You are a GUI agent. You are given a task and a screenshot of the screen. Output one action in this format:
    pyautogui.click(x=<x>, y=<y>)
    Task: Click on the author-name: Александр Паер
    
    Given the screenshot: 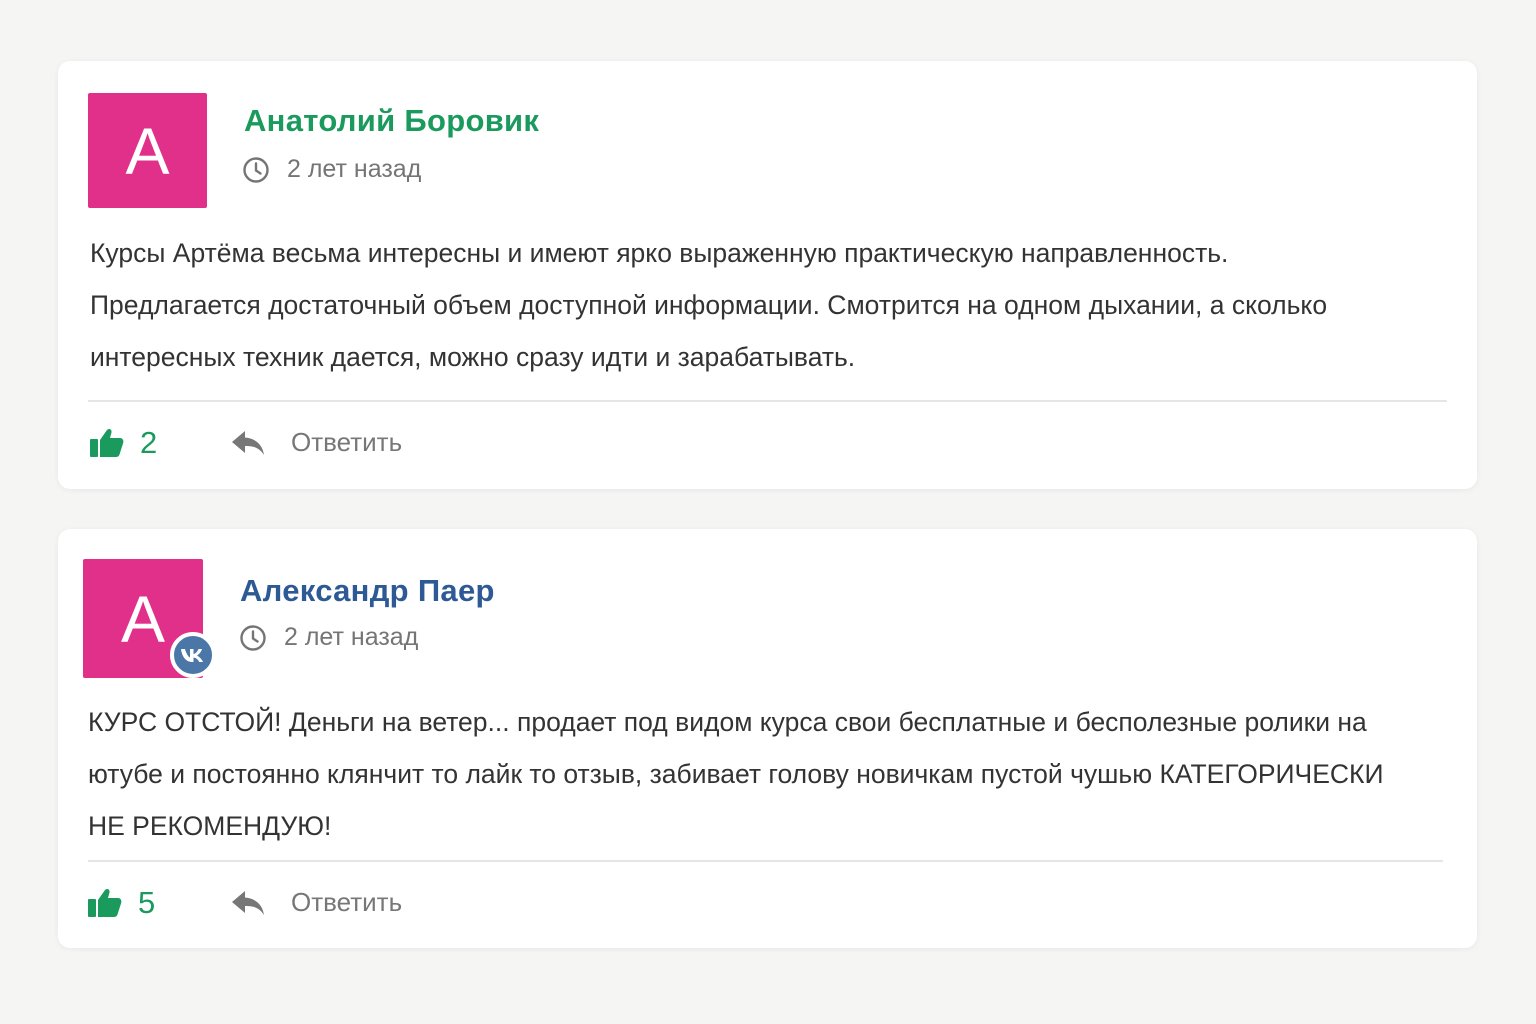 What is the action you would take?
    pyautogui.click(x=367, y=591)
    